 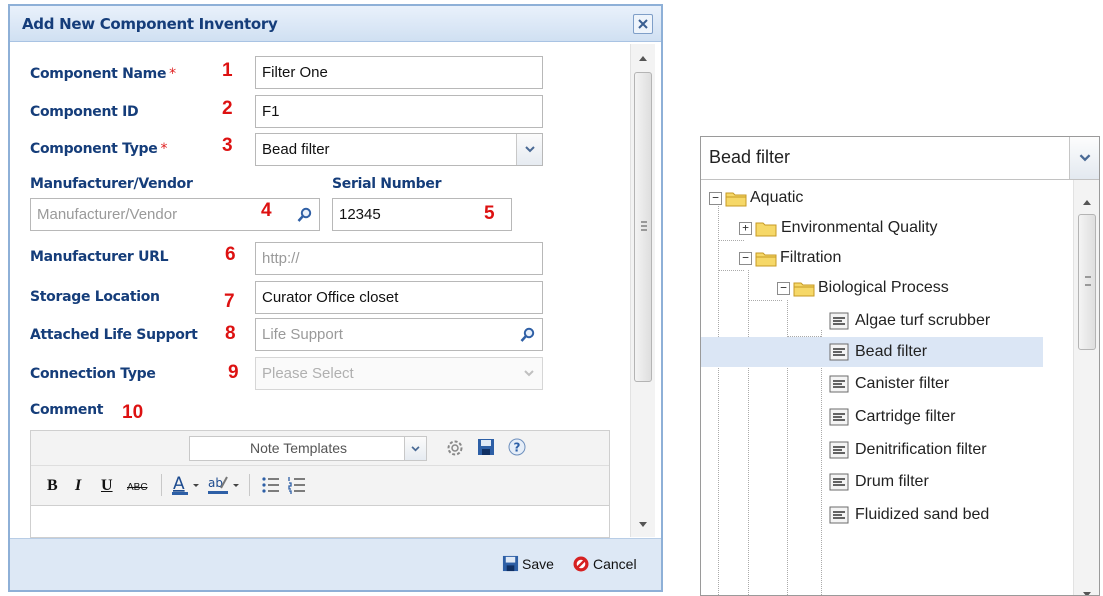 What do you see at coordinates (777, 197) in the screenshot?
I see `tree-node-label: Aquatic` at bounding box center [777, 197].